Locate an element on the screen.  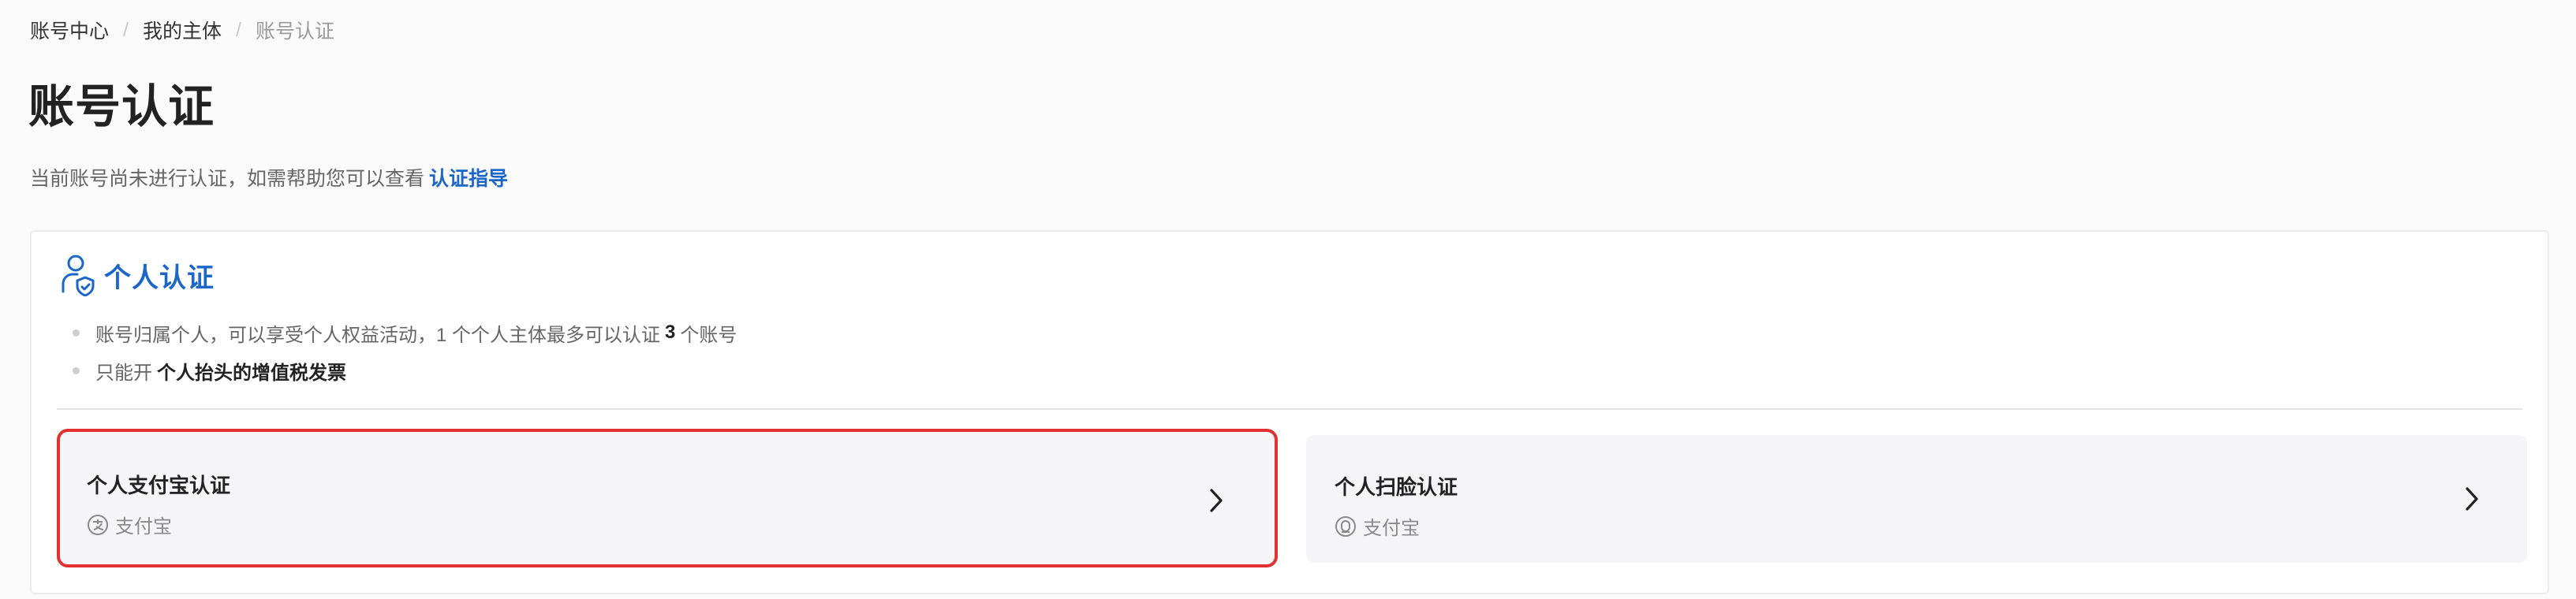
verification-notice: 当前账号尚未进行认证，如需帮助您可以查看 认证指导 is located at coordinates (269, 177).